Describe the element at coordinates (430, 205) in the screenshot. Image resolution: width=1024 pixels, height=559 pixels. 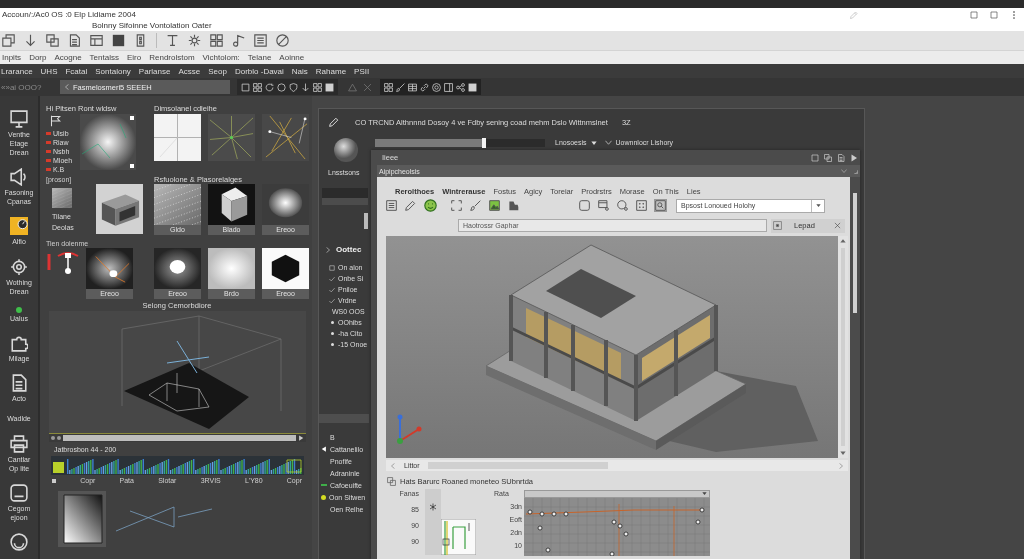
I see `smiley-icon` at that location.